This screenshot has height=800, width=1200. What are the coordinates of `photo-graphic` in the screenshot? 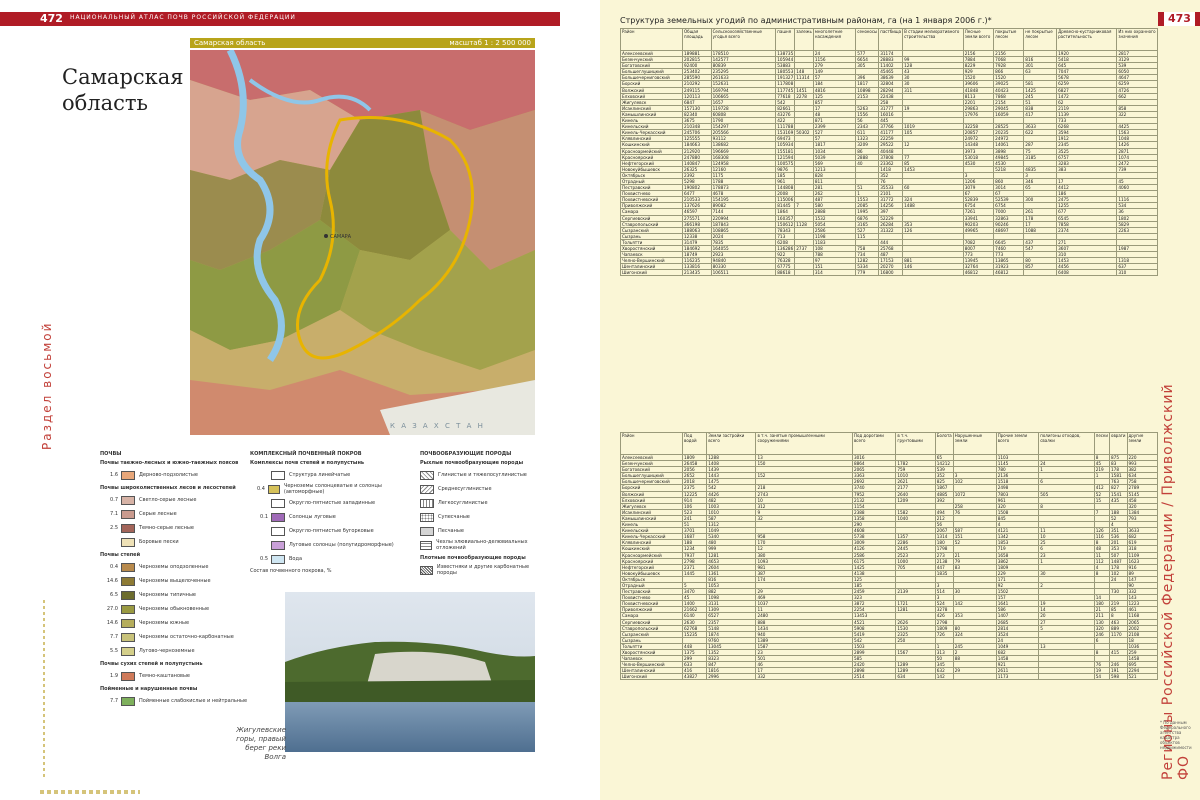 It's located at (410, 672).